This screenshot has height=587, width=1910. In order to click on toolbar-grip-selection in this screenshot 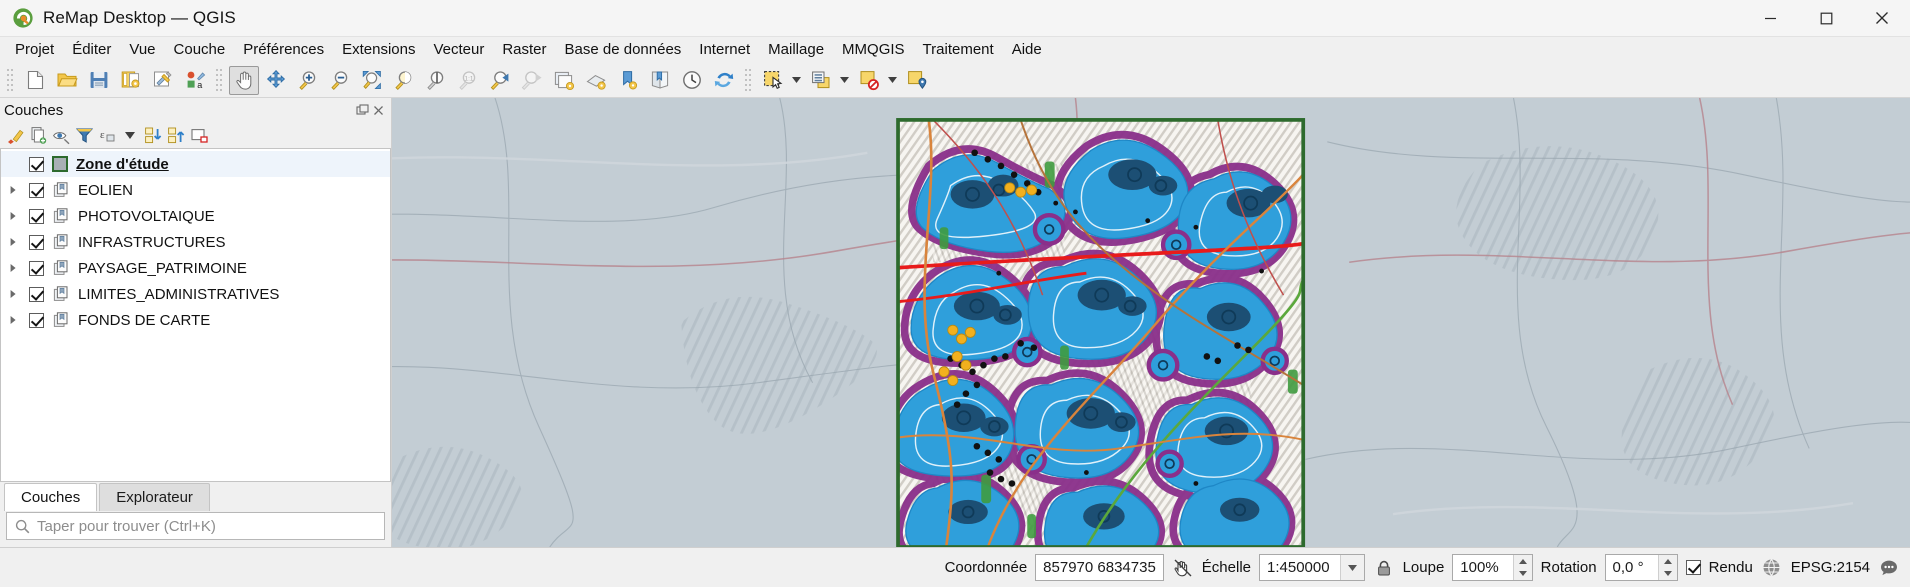, I will do `click(748, 80)`.